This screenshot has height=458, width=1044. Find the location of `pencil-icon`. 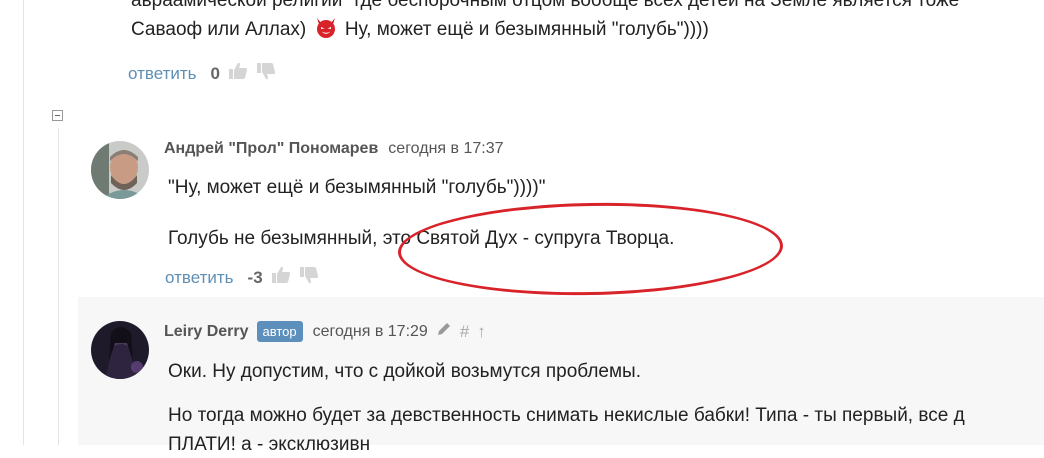

pencil-icon is located at coordinates (444, 331).